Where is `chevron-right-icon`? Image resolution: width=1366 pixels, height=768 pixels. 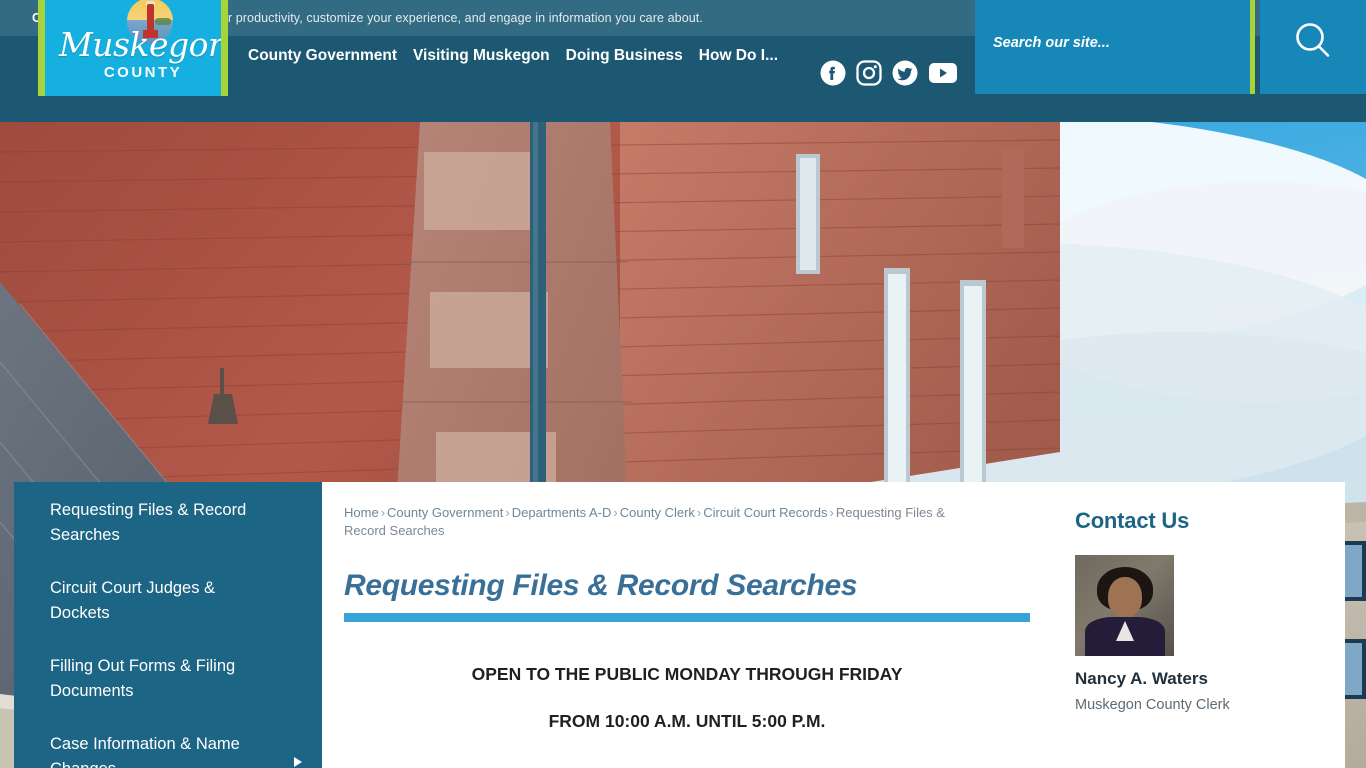 chevron-right-icon is located at coordinates (298, 762).